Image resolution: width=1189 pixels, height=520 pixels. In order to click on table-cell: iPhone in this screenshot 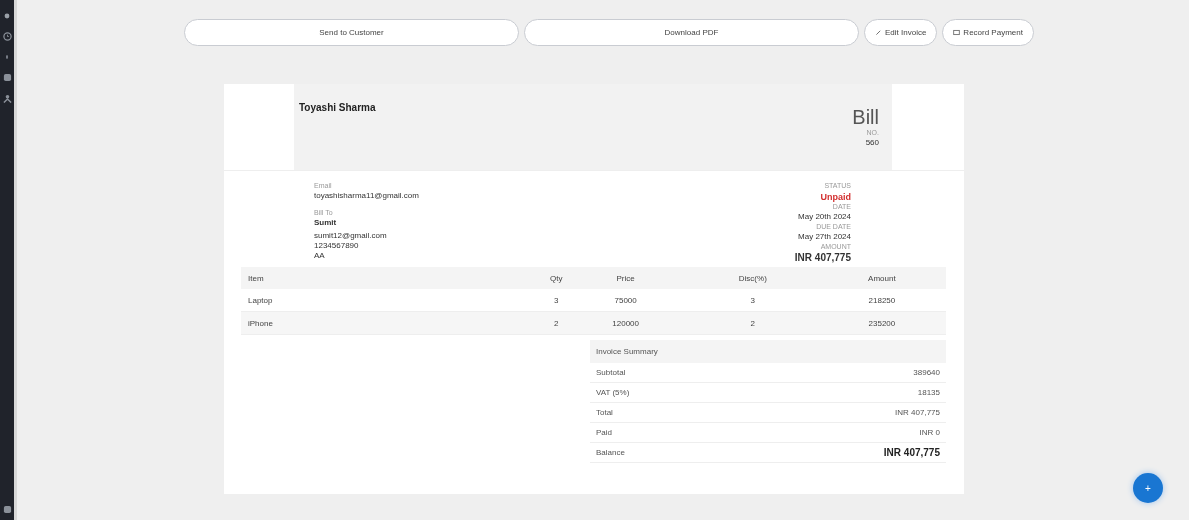, I will do `click(395, 323)`.